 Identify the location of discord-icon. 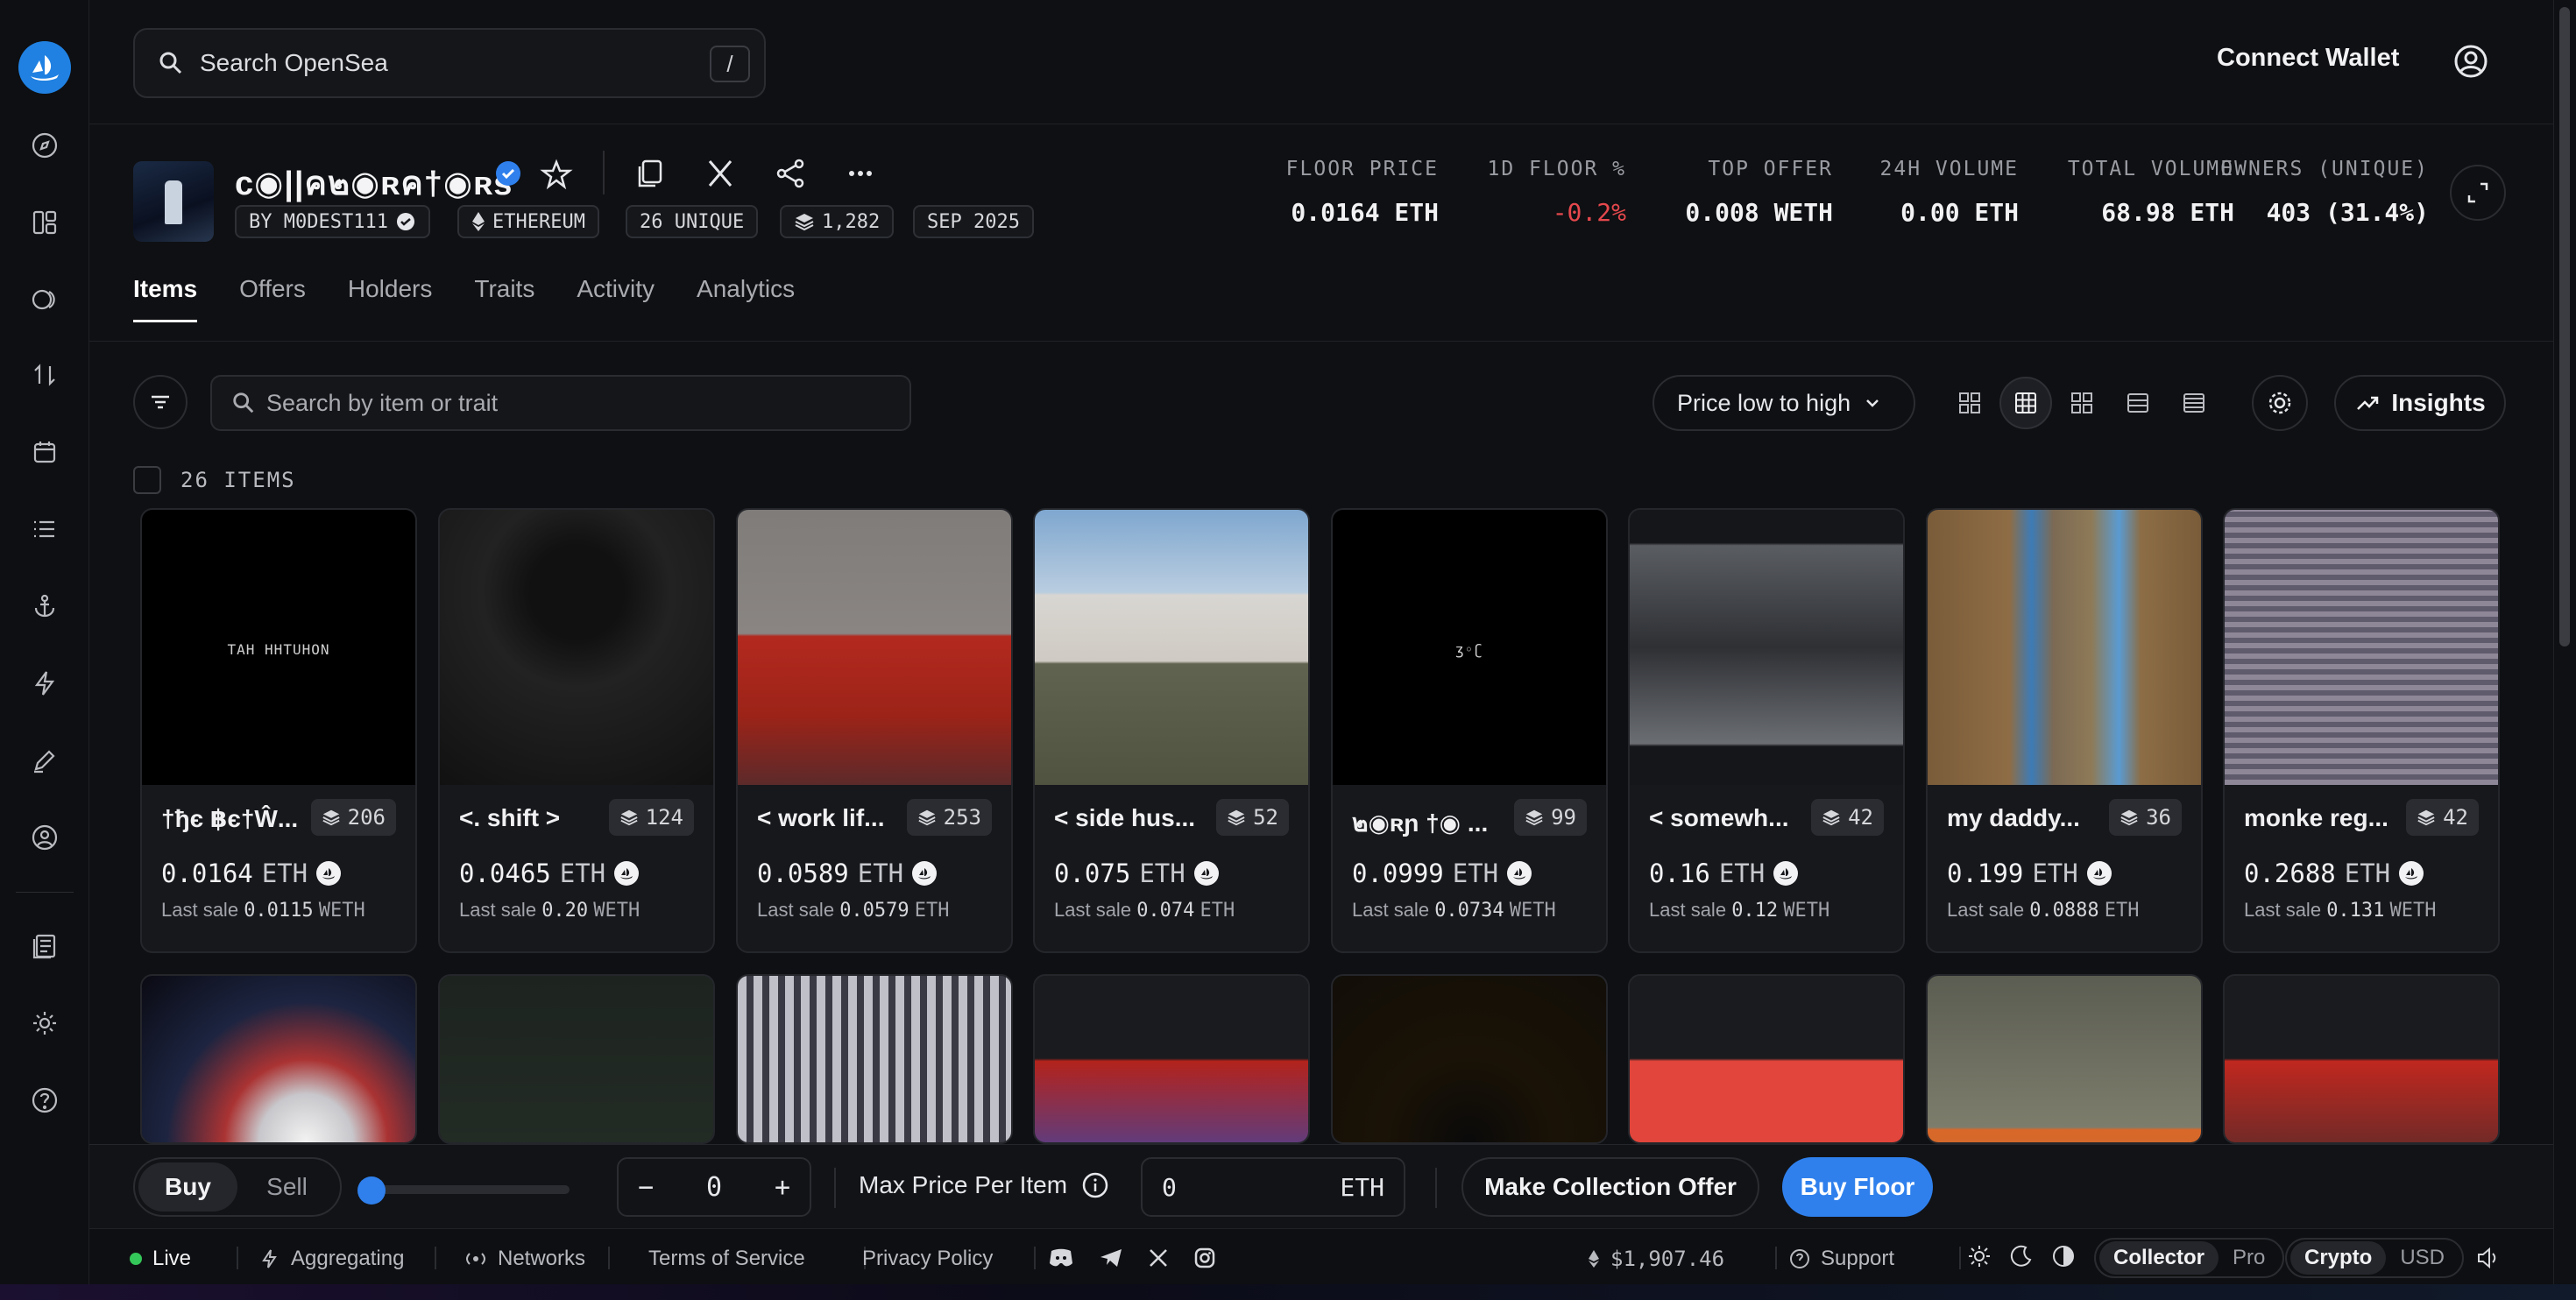
(1061, 1257).